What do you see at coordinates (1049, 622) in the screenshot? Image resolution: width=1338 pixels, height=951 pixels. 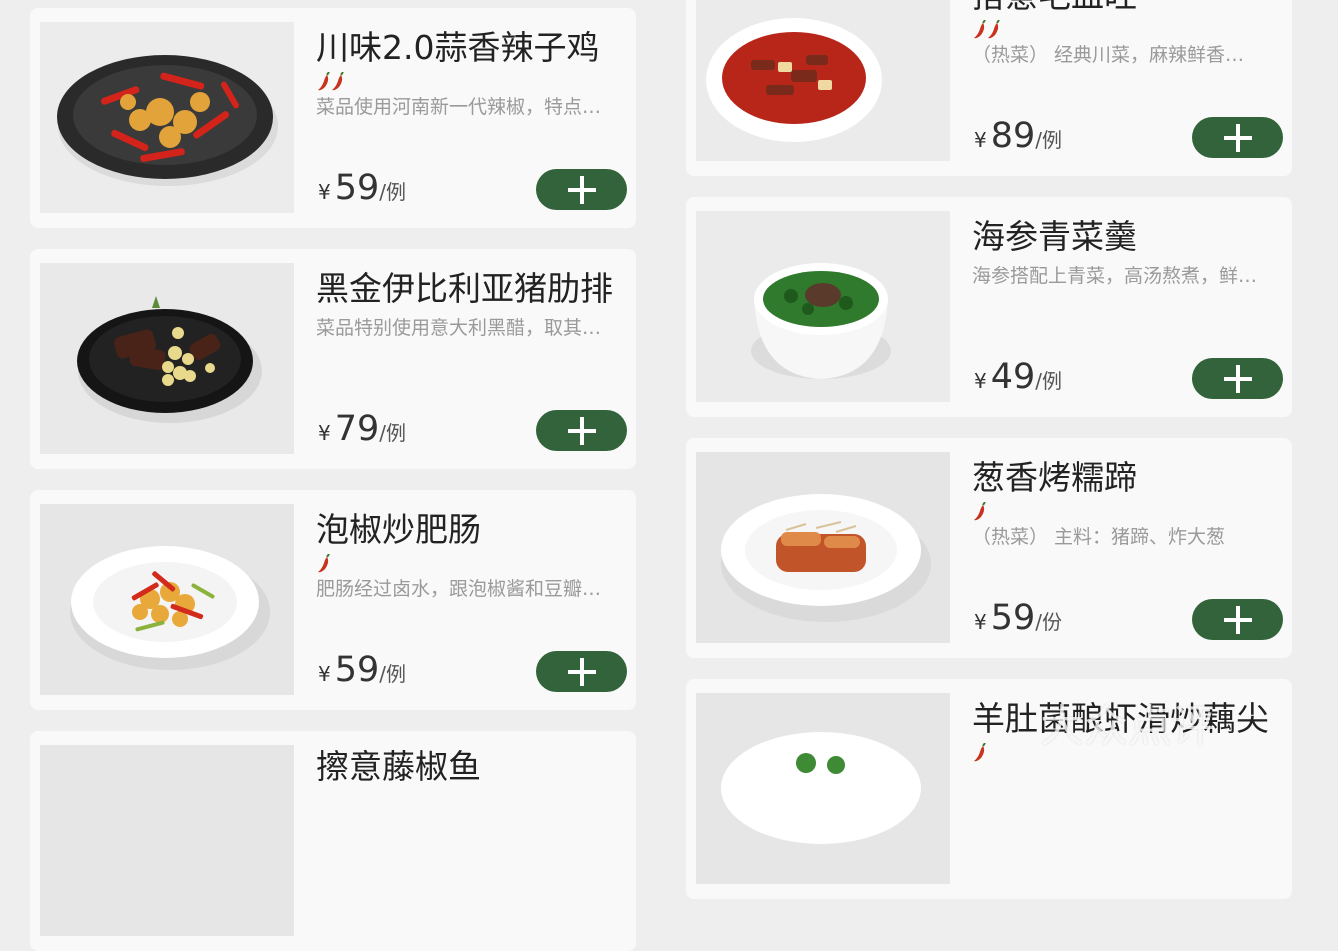 I see `price-unit: /份` at bounding box center [1049, 622].